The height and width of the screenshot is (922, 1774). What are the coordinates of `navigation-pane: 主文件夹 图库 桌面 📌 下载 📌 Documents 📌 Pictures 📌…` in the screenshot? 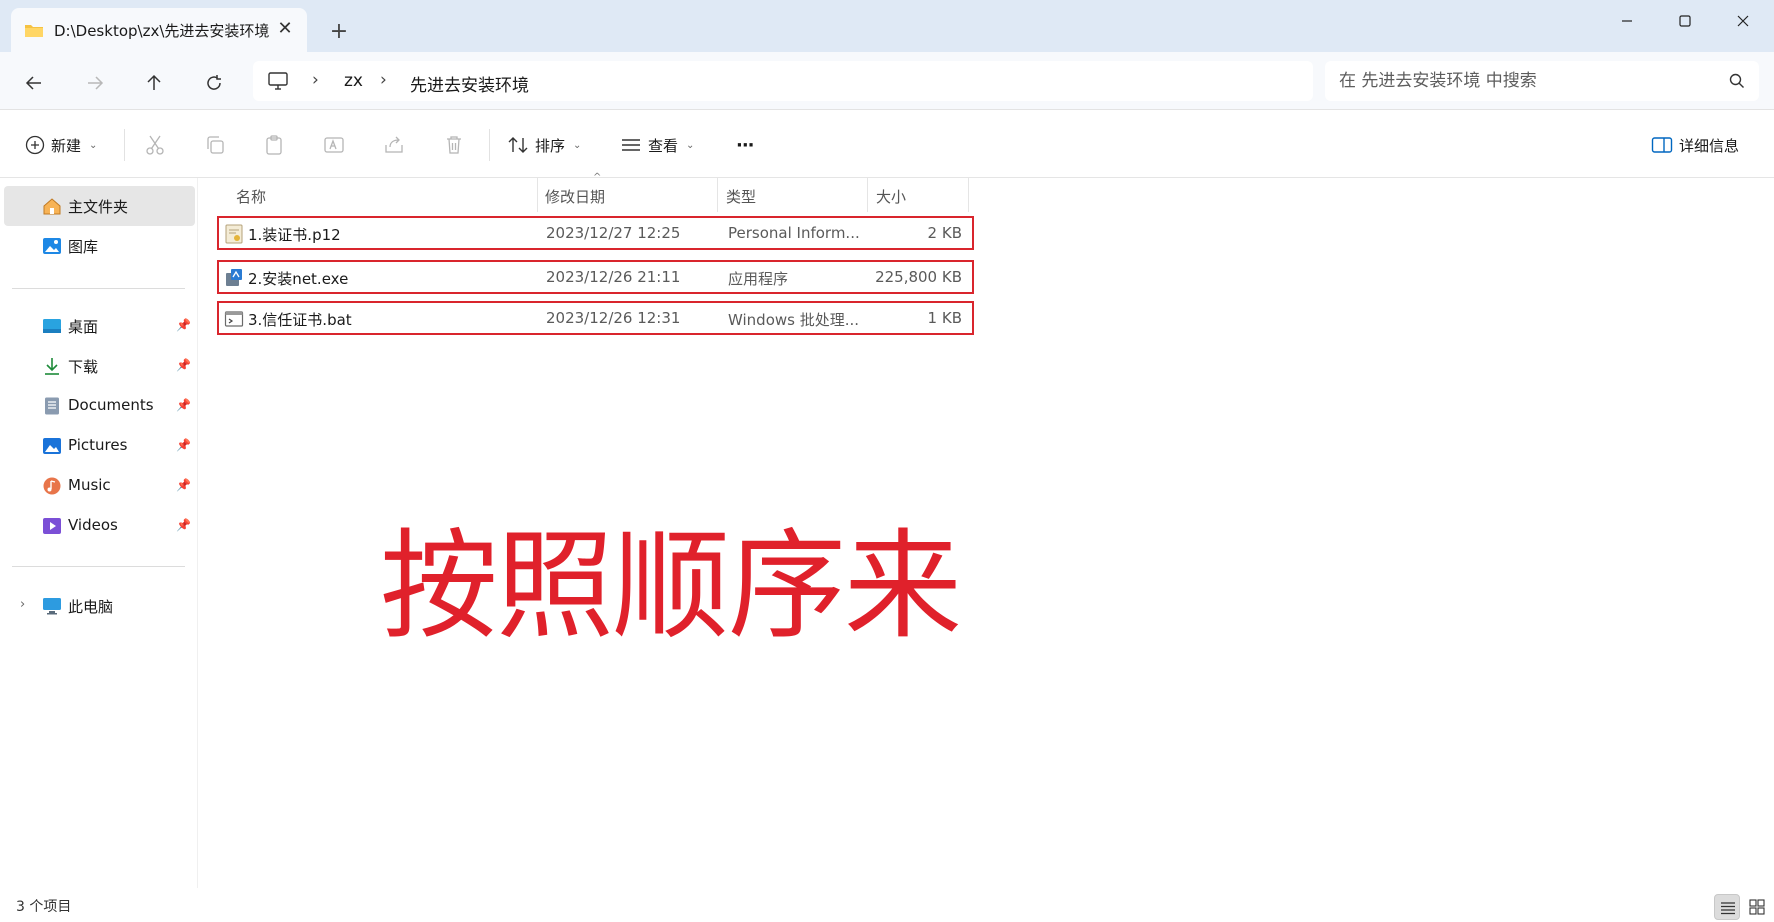 It's located at (99, 533).